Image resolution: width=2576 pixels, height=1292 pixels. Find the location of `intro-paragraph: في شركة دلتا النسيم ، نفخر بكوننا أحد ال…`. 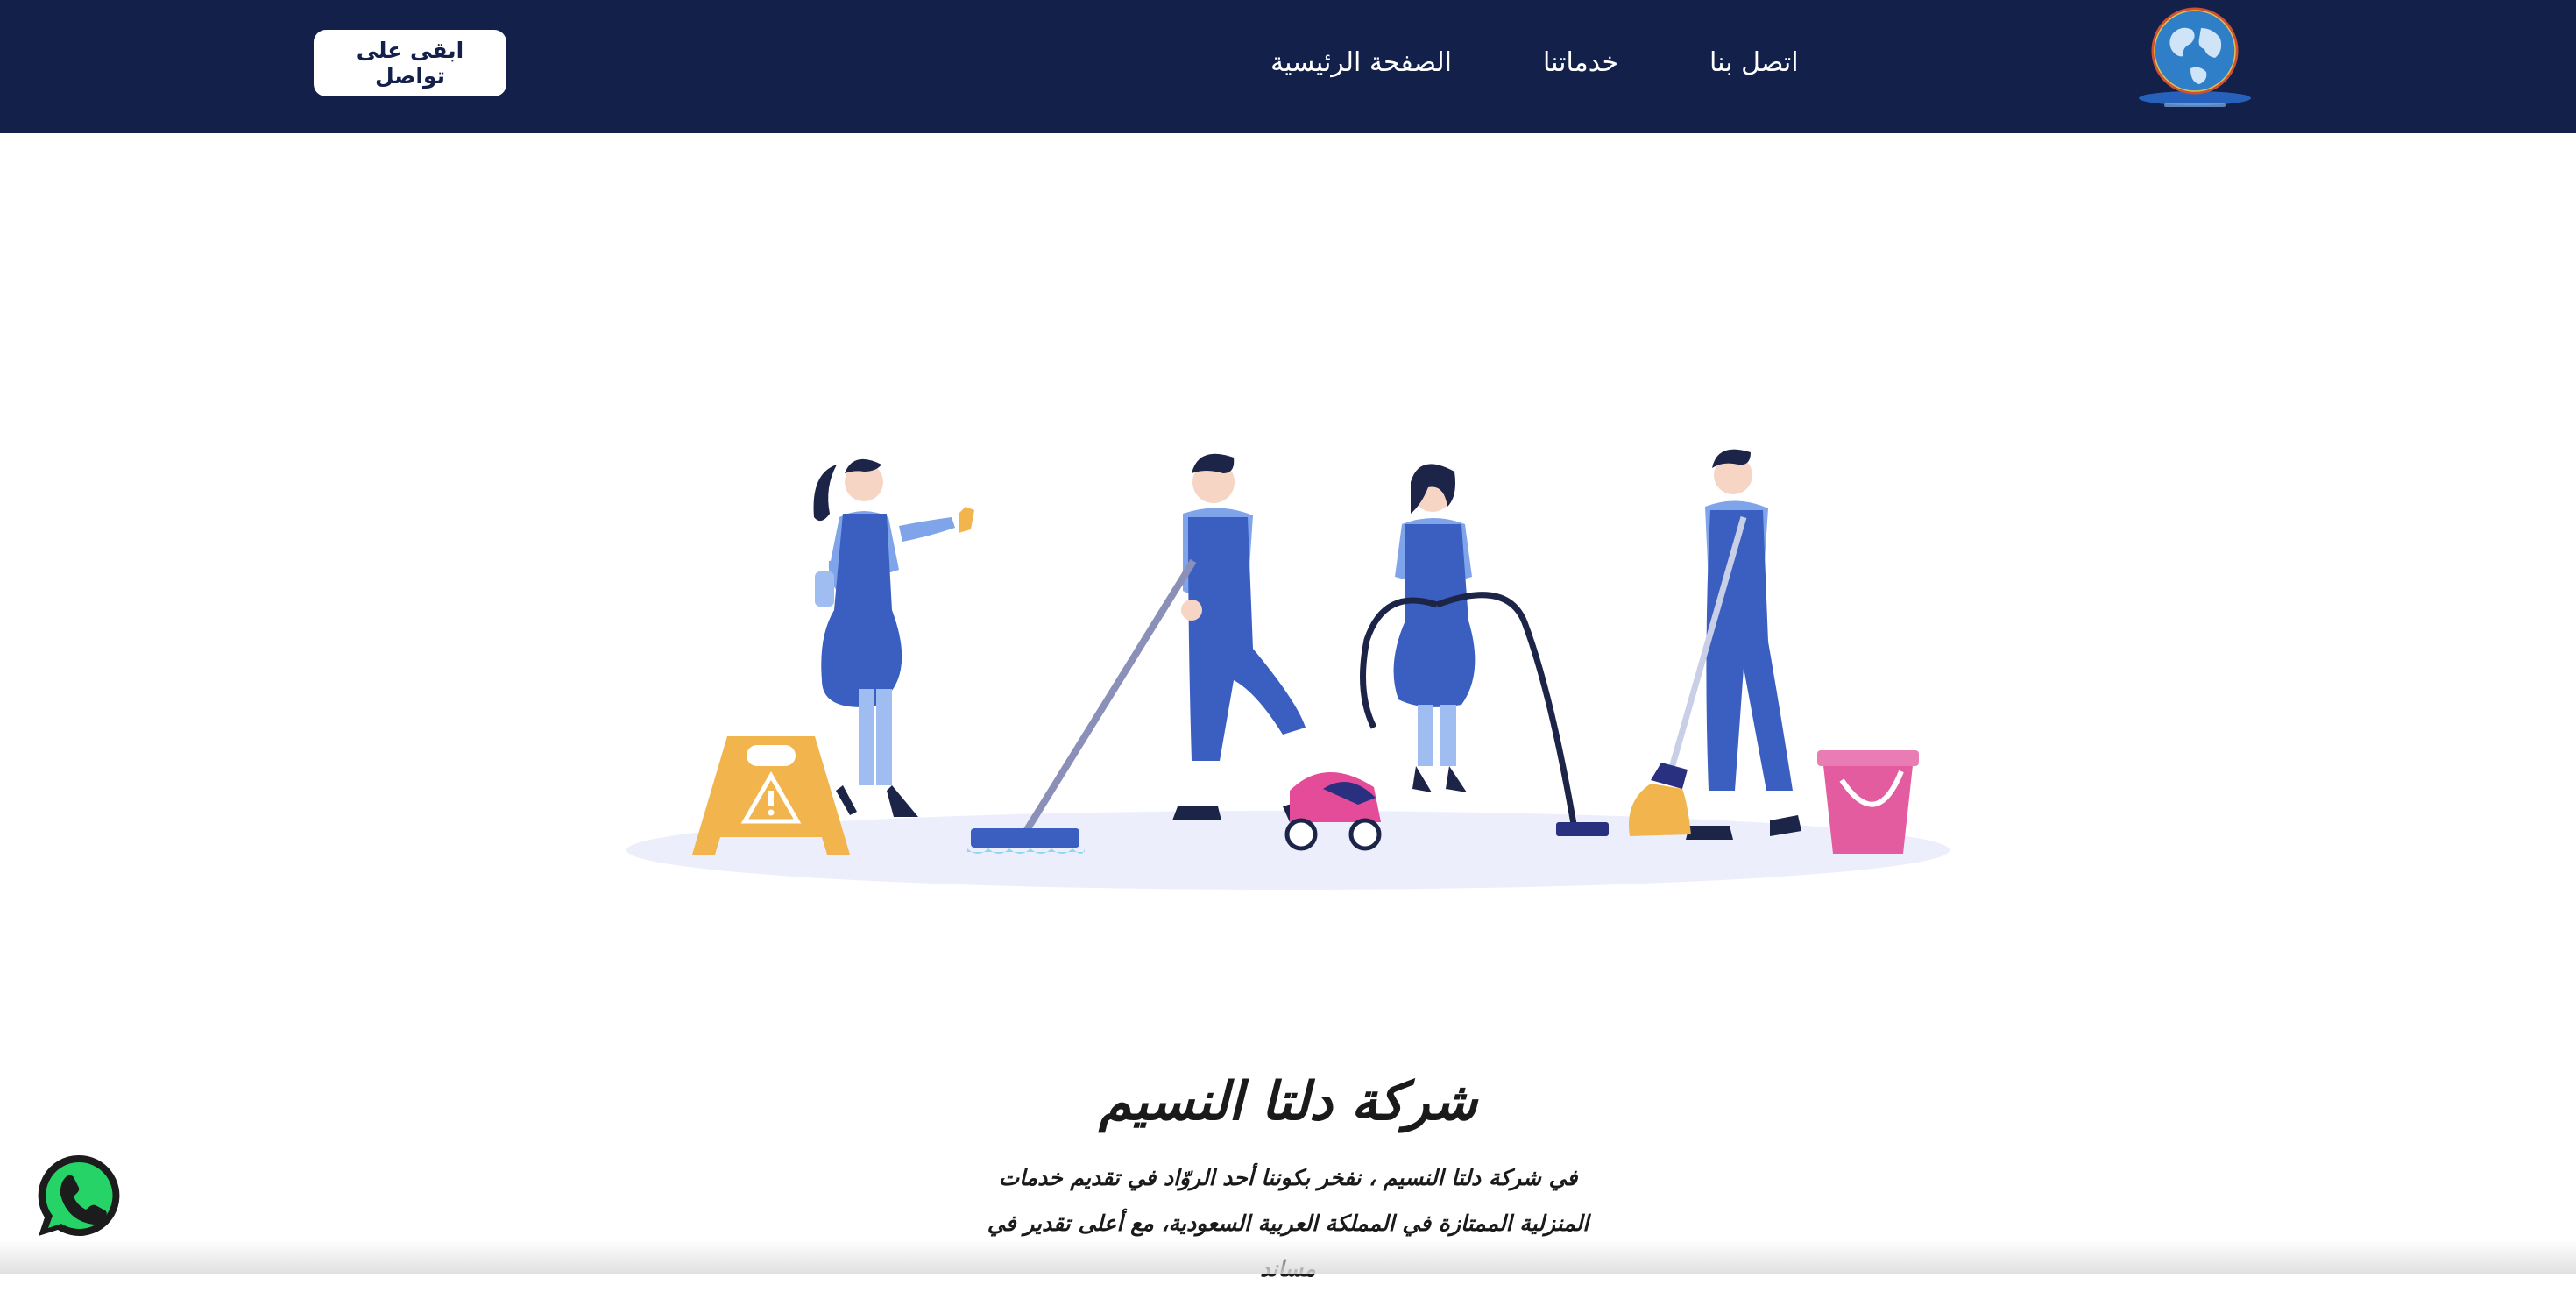

intro-paragraph: في شركة دلتا النسيم ، نفخر بكوننا أحد ال… is located at coordinates (1288, 1223).